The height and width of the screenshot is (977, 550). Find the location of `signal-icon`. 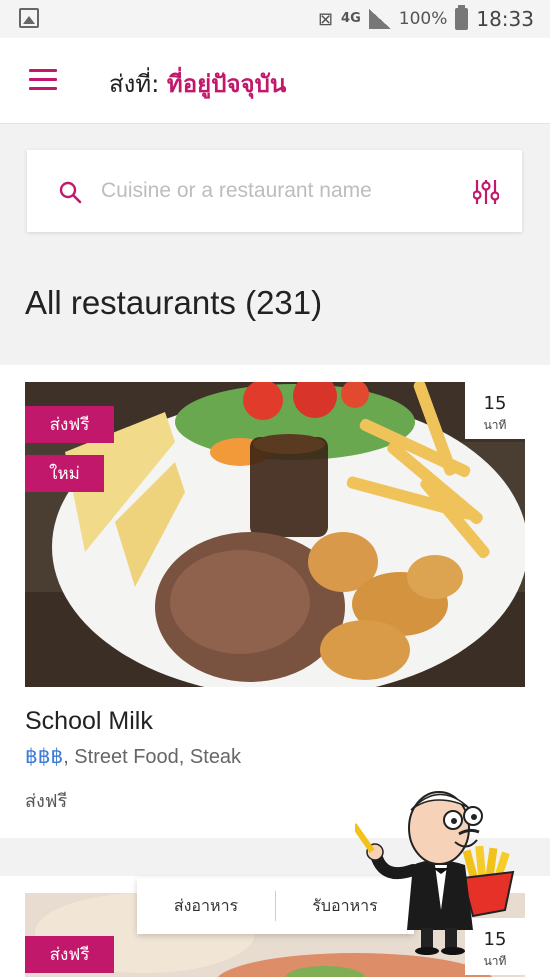

signal-icon is located at coordinates (379, 19).